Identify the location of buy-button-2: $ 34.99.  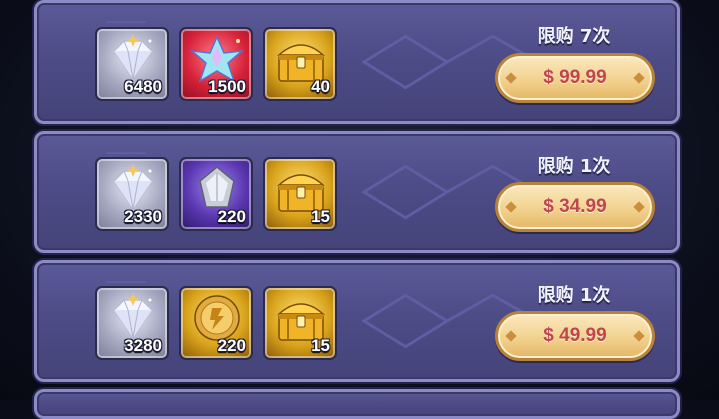
(575, 207).